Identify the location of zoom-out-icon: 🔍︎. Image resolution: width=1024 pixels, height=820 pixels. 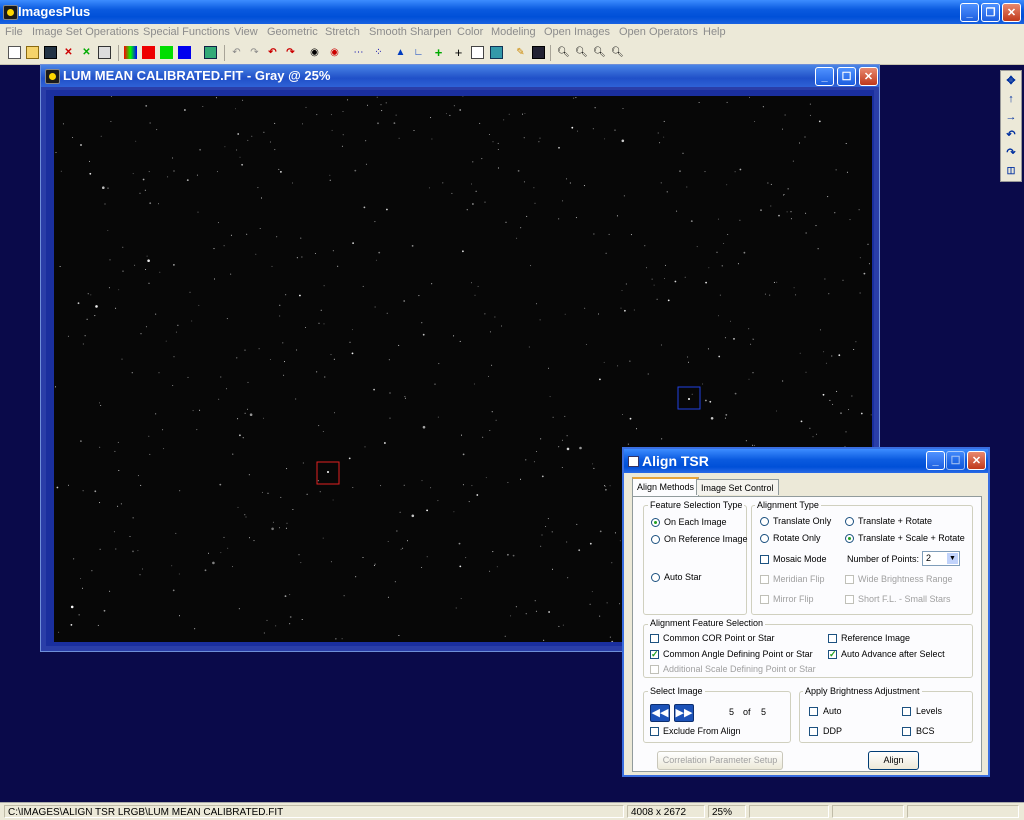
(581, 52).